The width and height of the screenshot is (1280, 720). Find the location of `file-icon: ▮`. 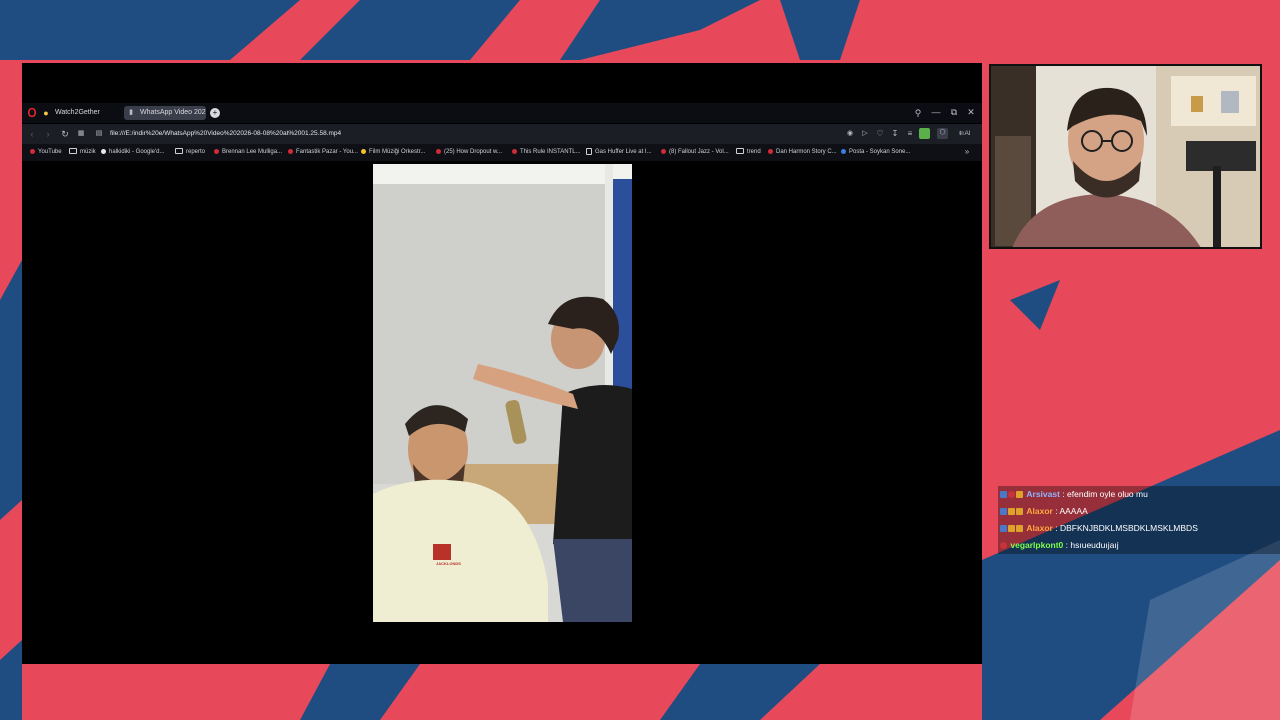

file-icon: ▮ is located at coordinates (131, 112).